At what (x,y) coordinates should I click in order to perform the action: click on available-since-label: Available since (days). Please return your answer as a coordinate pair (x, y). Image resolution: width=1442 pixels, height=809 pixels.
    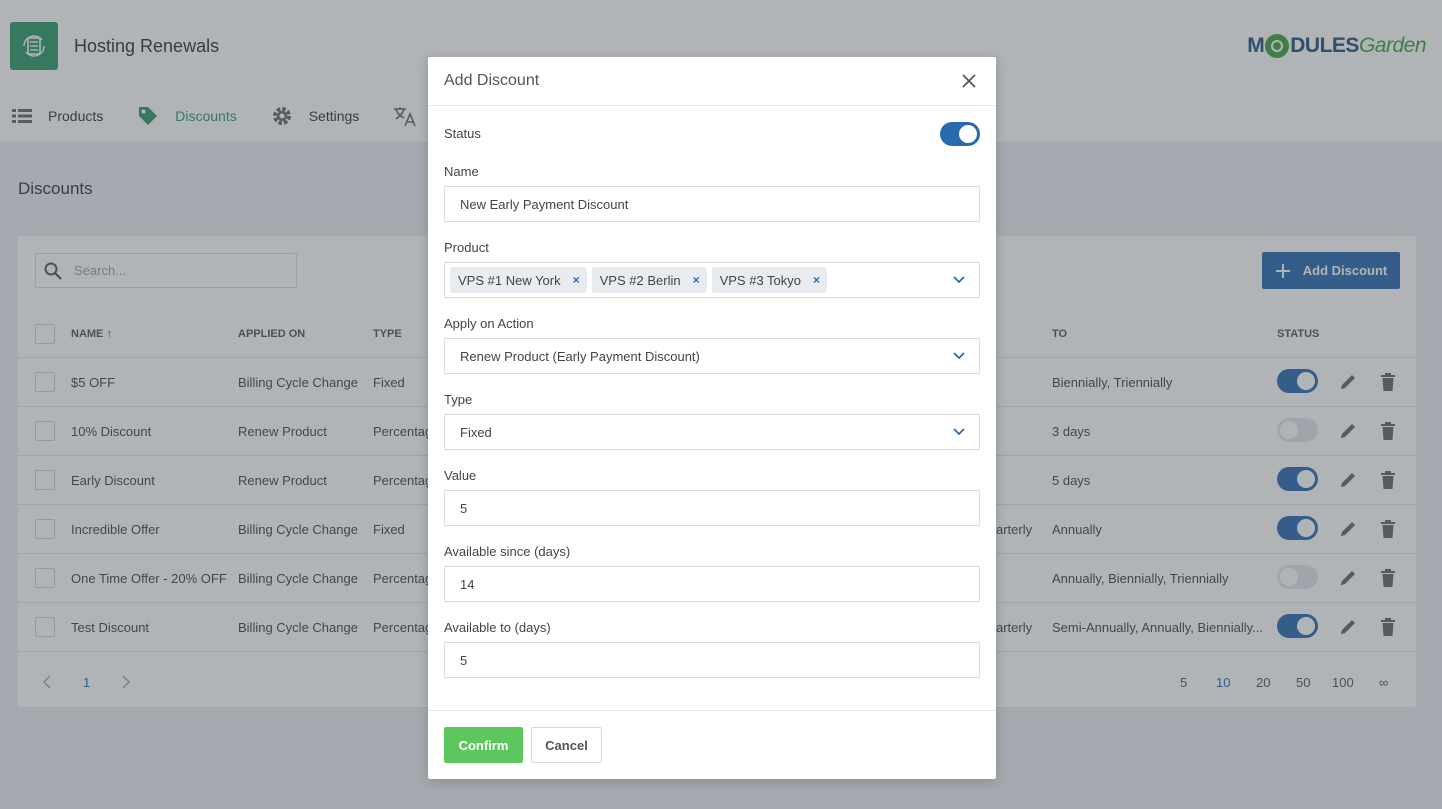
    Looking at the image, I should click on (507, 551).